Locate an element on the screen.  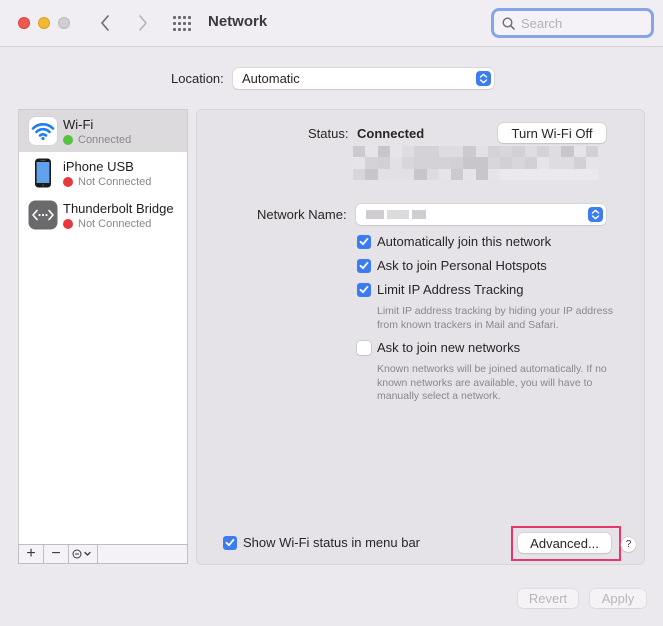
personal-hotspots-checkbox: Ask to join Personal Hotspots is located at coordinates (452, 265).